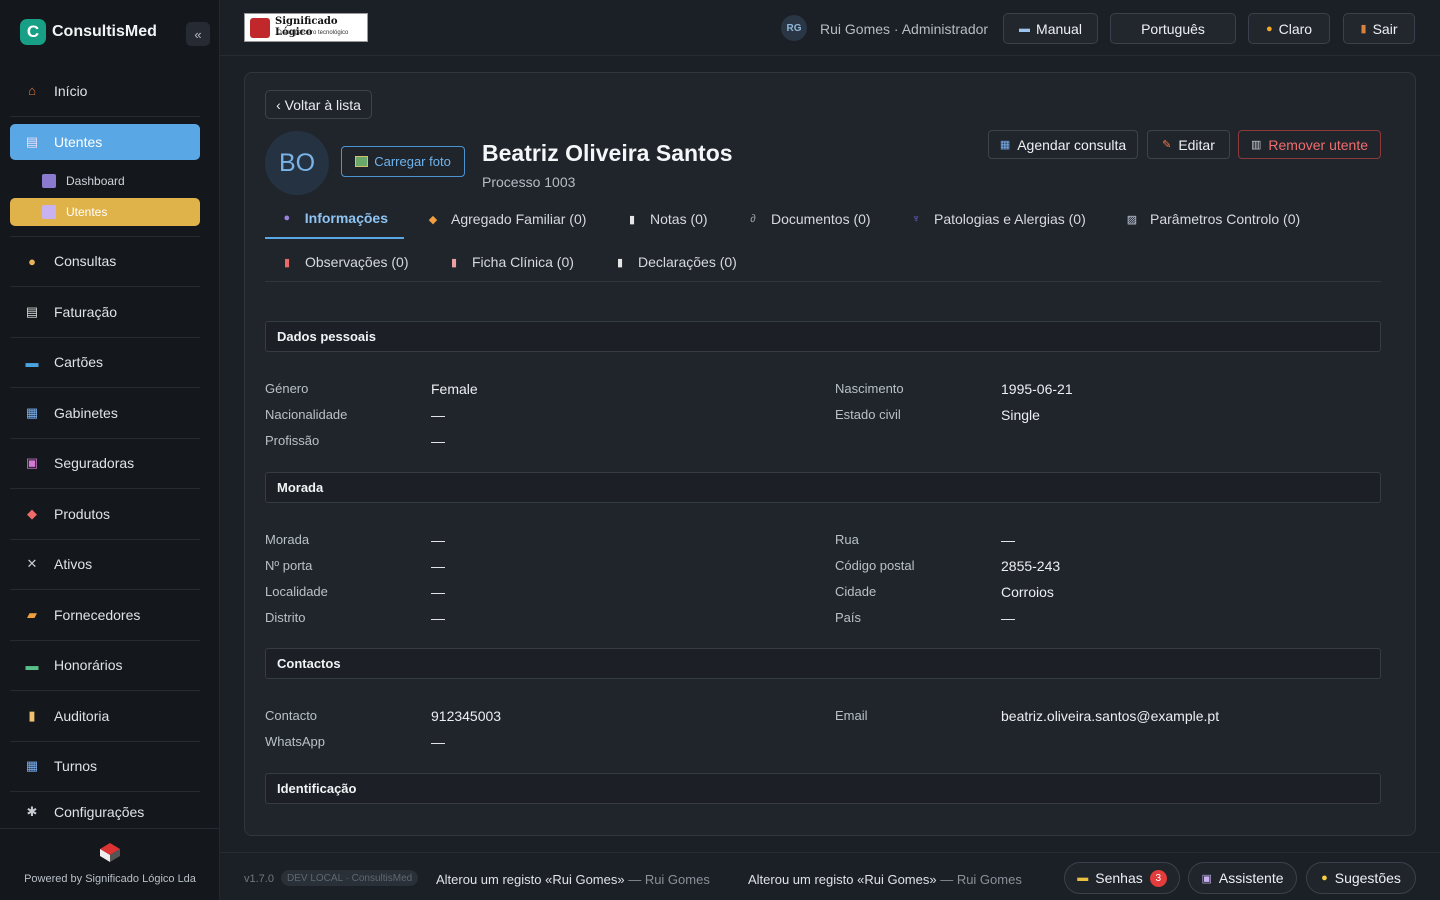  I want to click on home-icon: ⌂, so click(32, 91).